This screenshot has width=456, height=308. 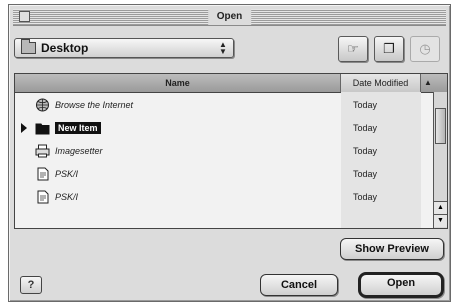 I want to click on scroll-up-arrow-icon: ▲, so click(x=440, y=207).